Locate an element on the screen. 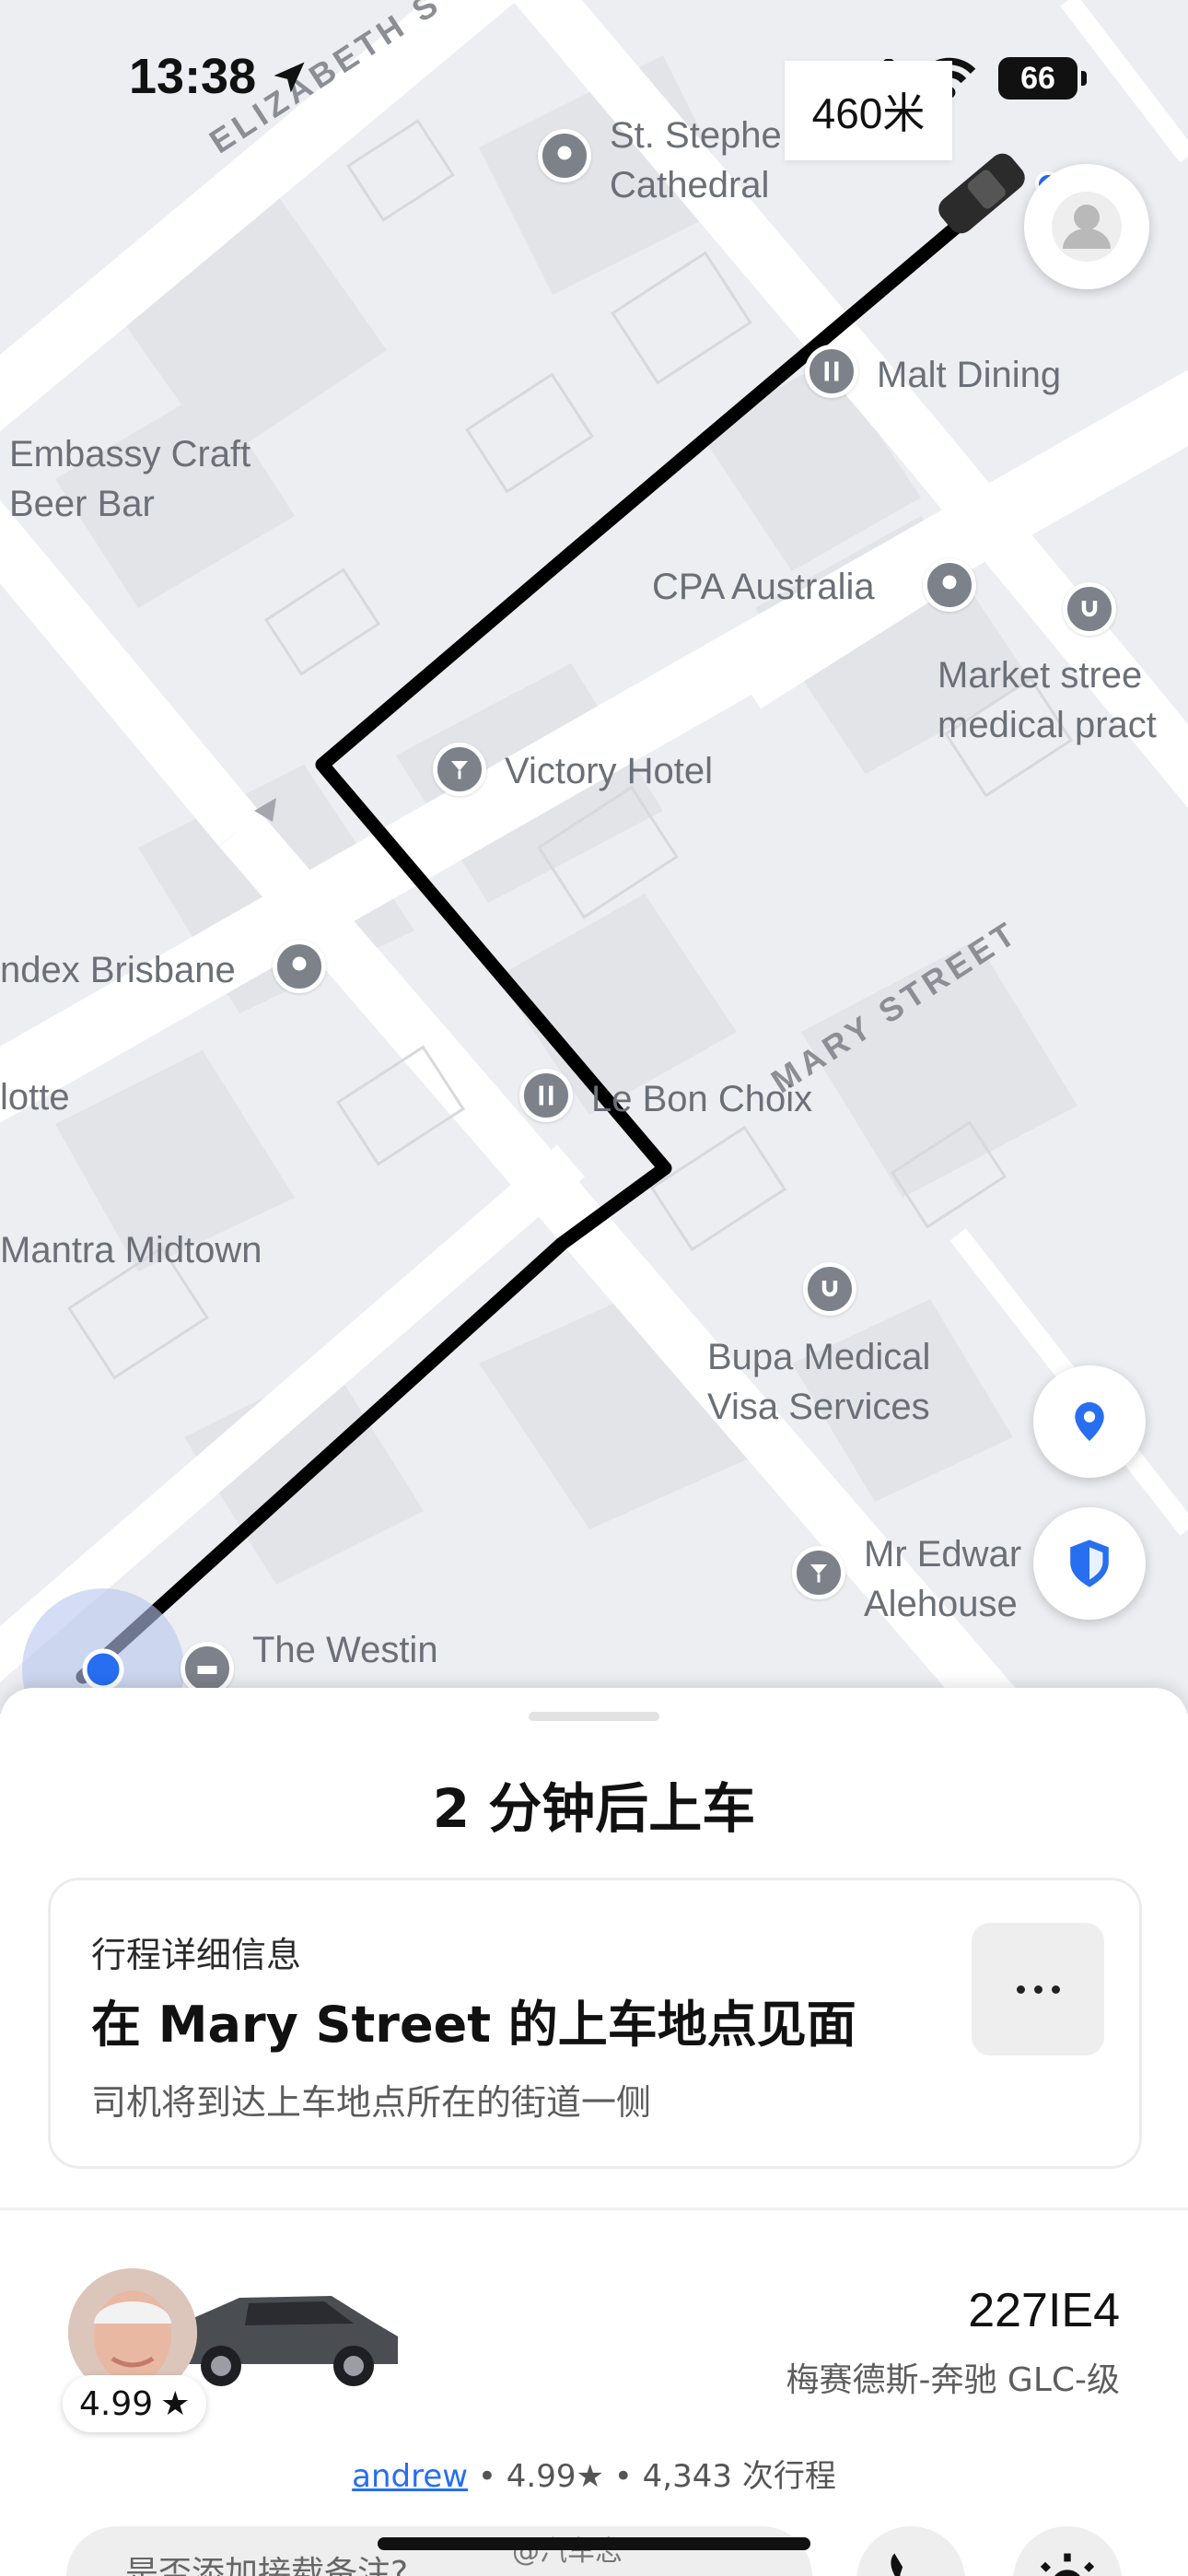  location-pin-icon is located at coordinates (1089, 1421).